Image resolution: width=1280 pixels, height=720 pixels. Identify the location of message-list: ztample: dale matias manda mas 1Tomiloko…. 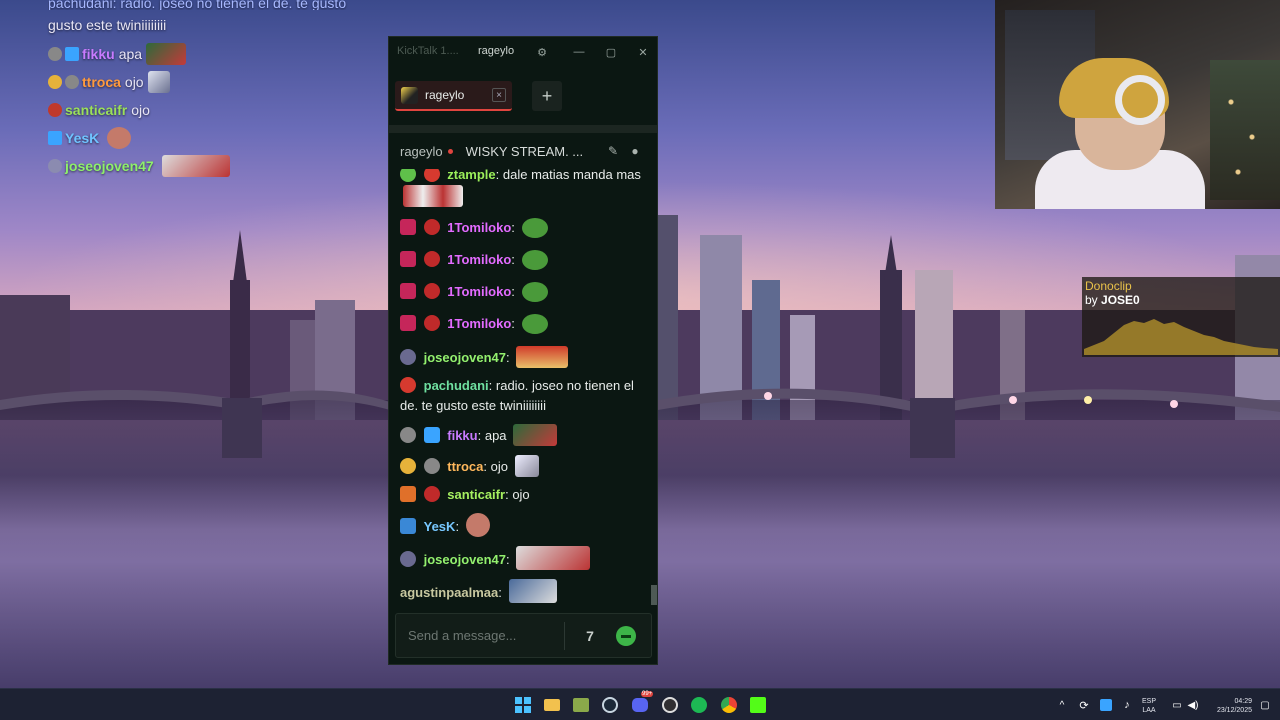
(520, 387).